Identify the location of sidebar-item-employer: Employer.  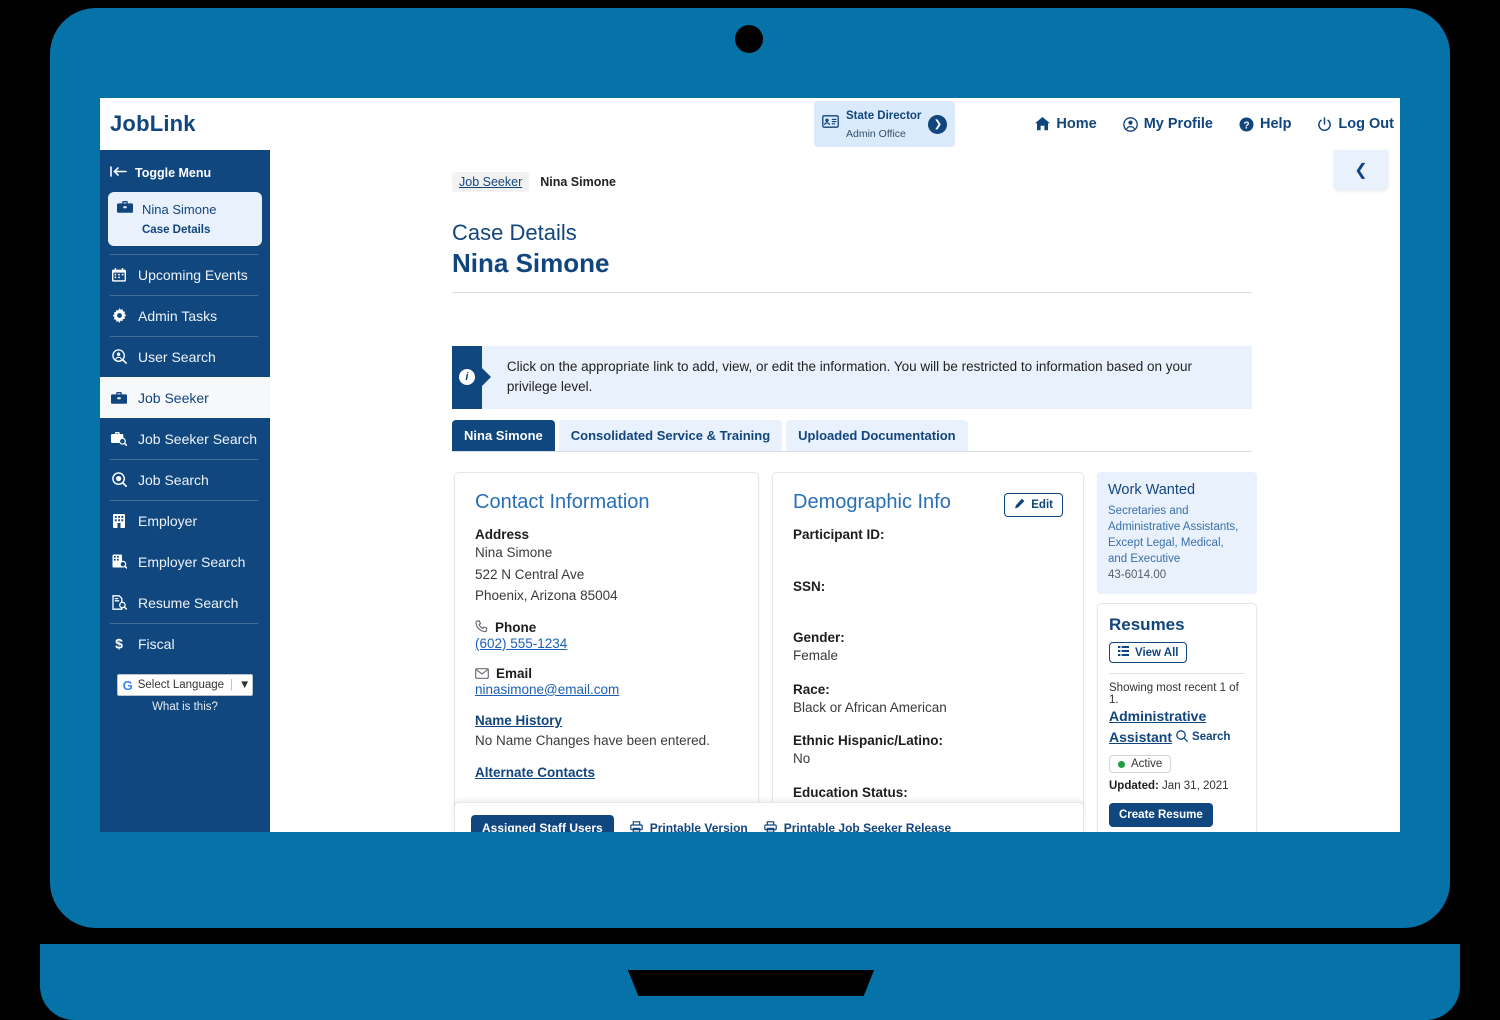
(185, 520).